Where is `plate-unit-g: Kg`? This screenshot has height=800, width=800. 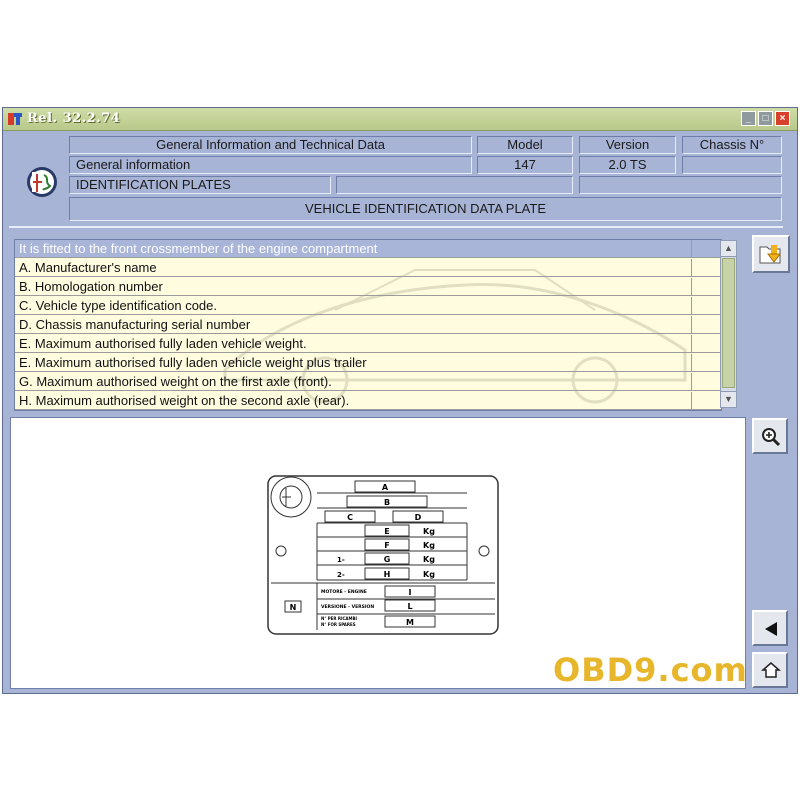 plate-unit-g: Kg is located at coordinates (429, 559).